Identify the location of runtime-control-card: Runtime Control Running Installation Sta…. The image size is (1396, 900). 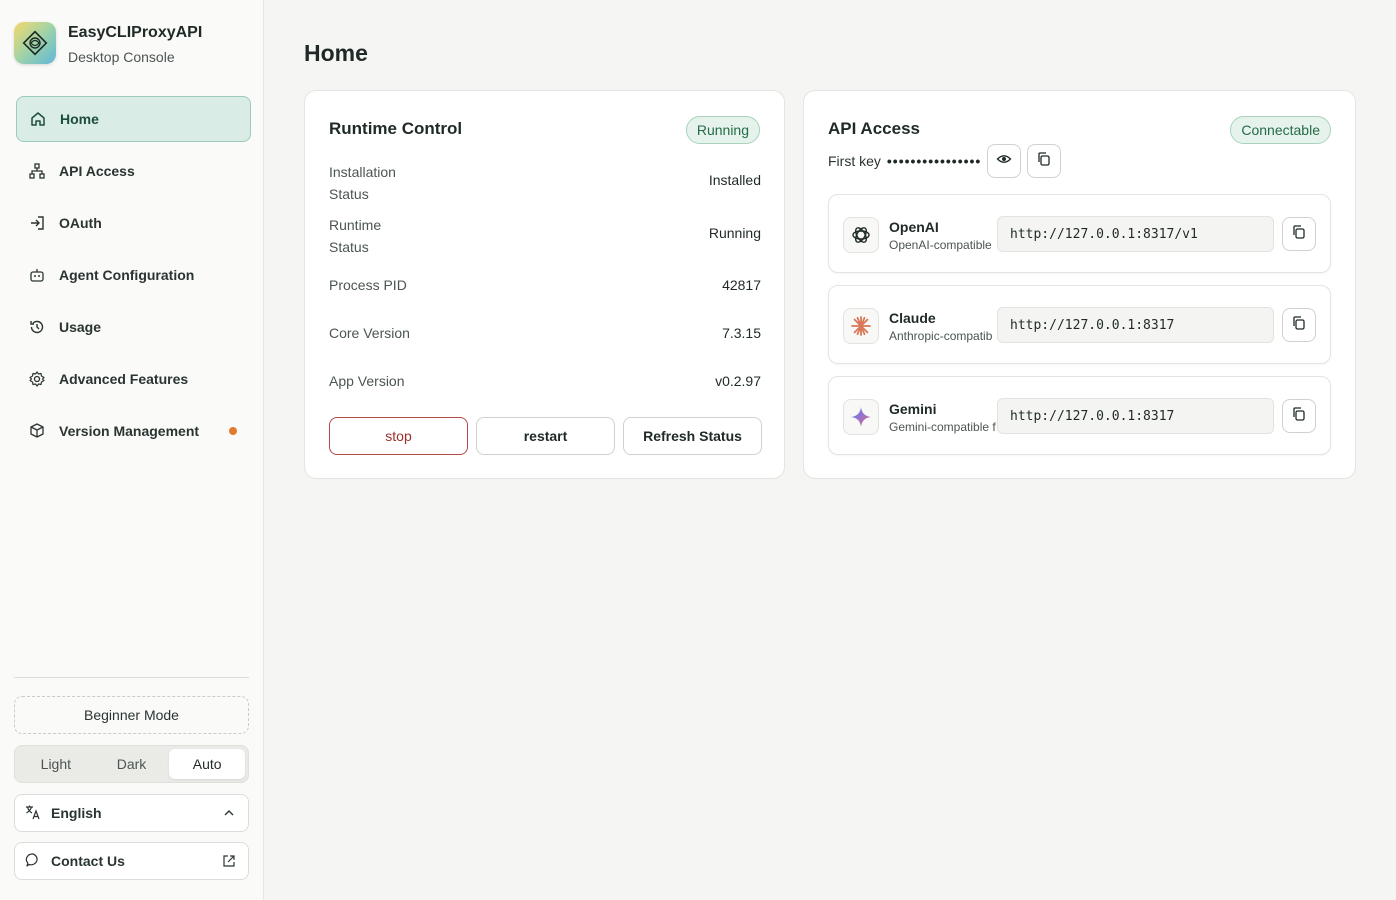
(544, 284).